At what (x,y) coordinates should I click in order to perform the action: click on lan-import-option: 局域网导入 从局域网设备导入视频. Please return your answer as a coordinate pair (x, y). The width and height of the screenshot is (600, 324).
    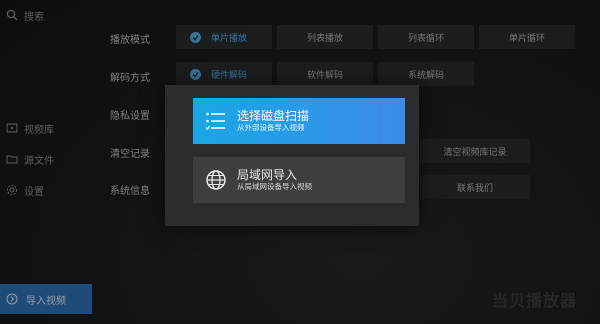
    Looking at the image, I should click on (299, 180).